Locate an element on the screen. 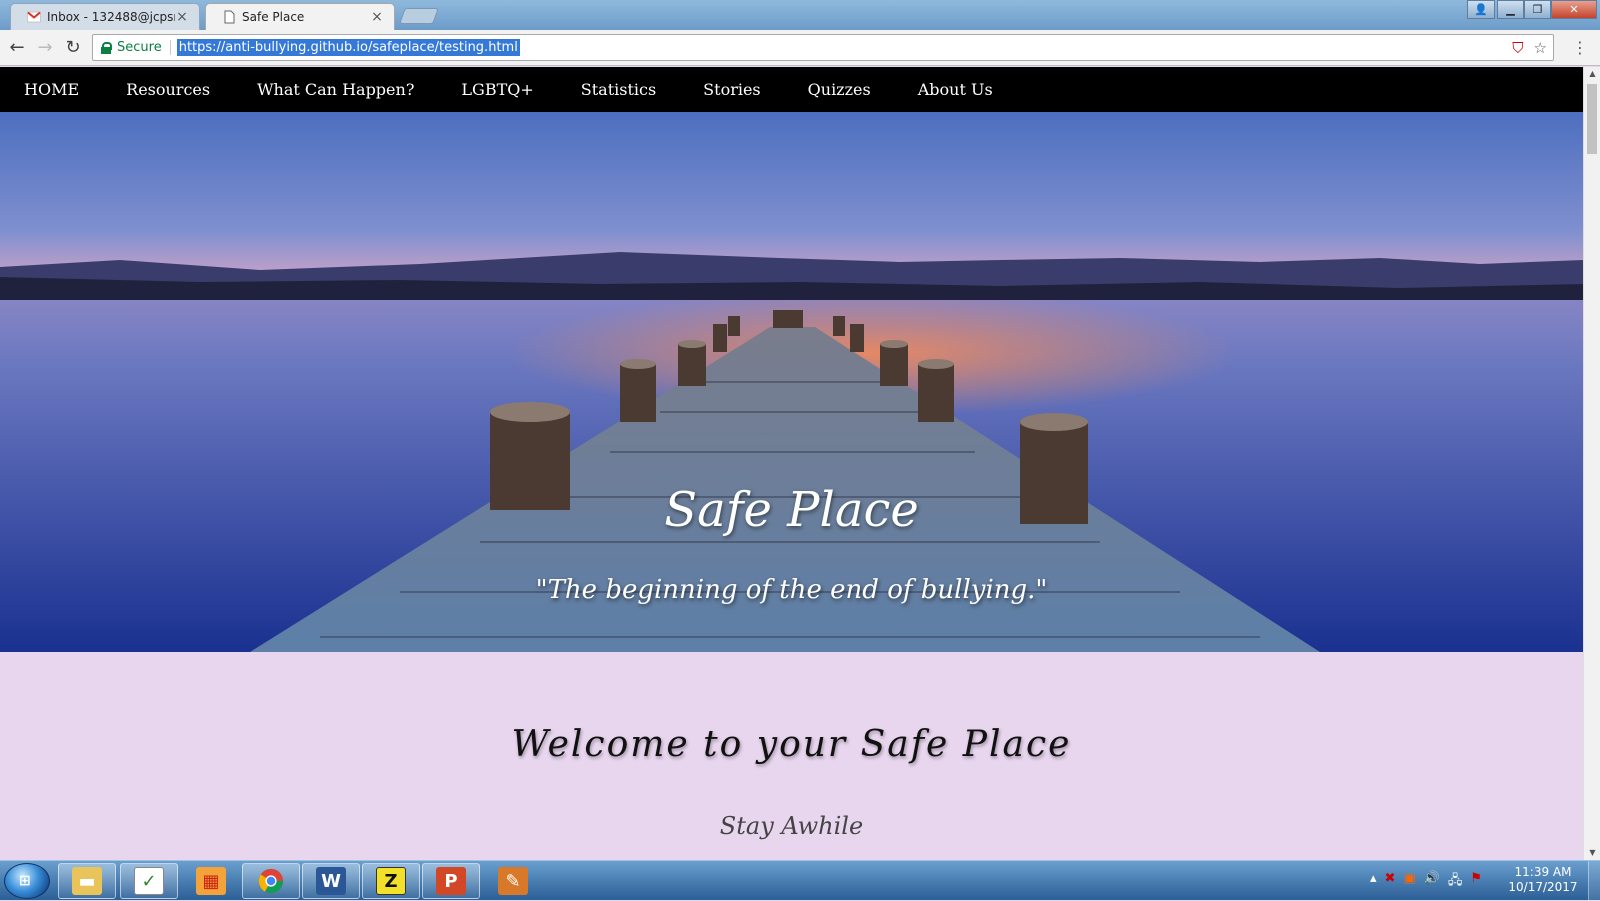  taskbar-paint: ▦ is located at coordinates (211, 881).